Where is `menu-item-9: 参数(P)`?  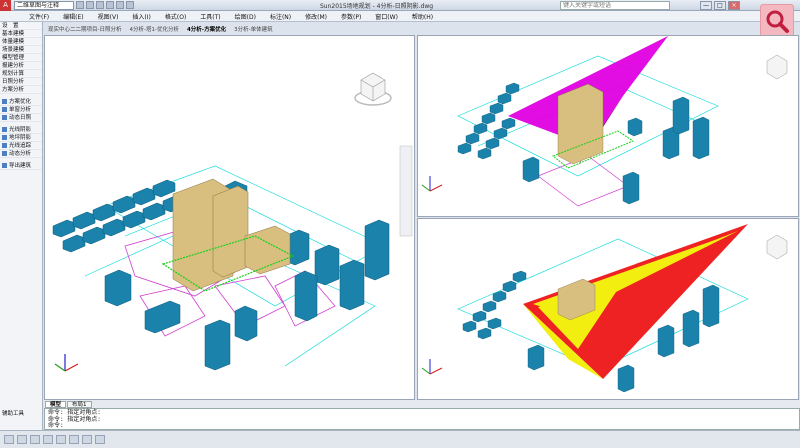 menu-item-9: 参数(P) is located at coordinates (351, 16).